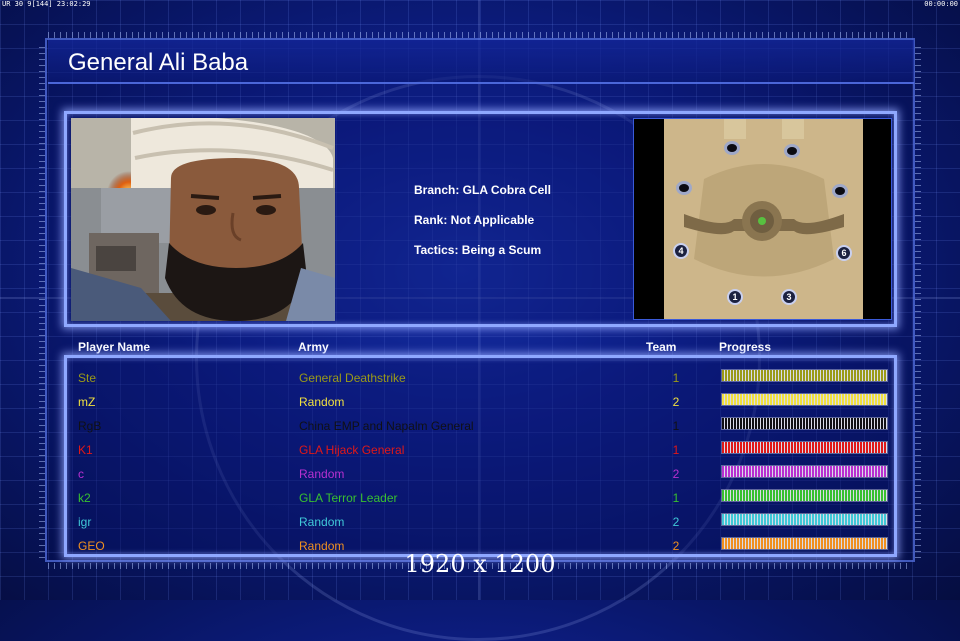  What do you see at coordinates (480, 564) in the screenshot?
I see `resolution-watermark: 1920 x 1200` at bounding box center [480, 564].